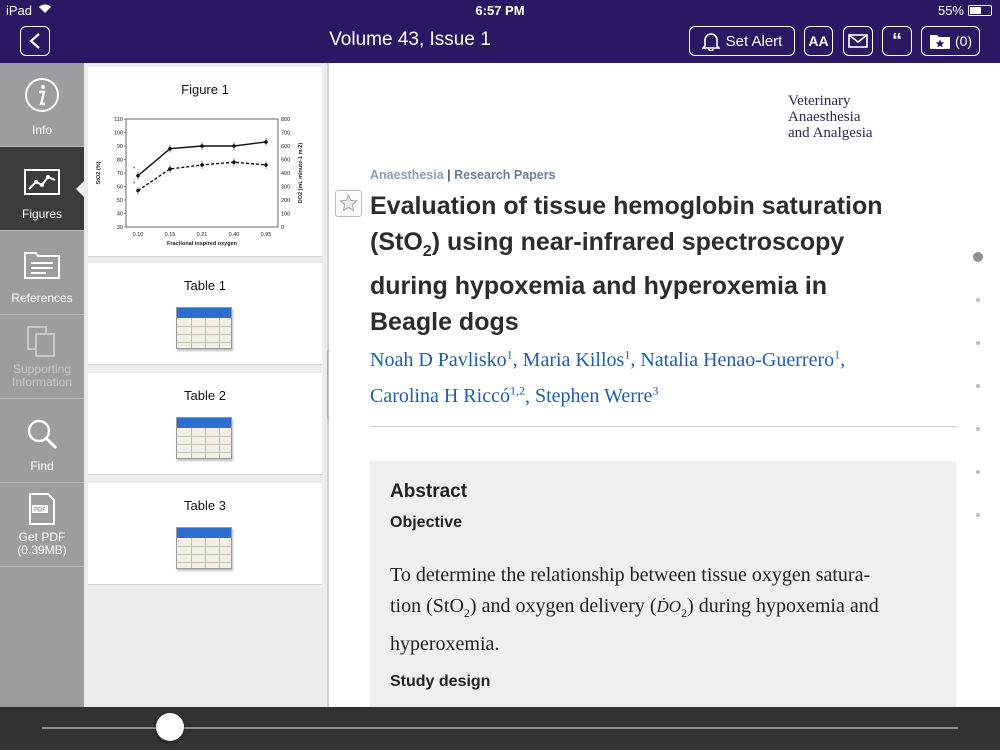  I want to click on author-link: Carolina H Riccó1,2, so click(447, 396).